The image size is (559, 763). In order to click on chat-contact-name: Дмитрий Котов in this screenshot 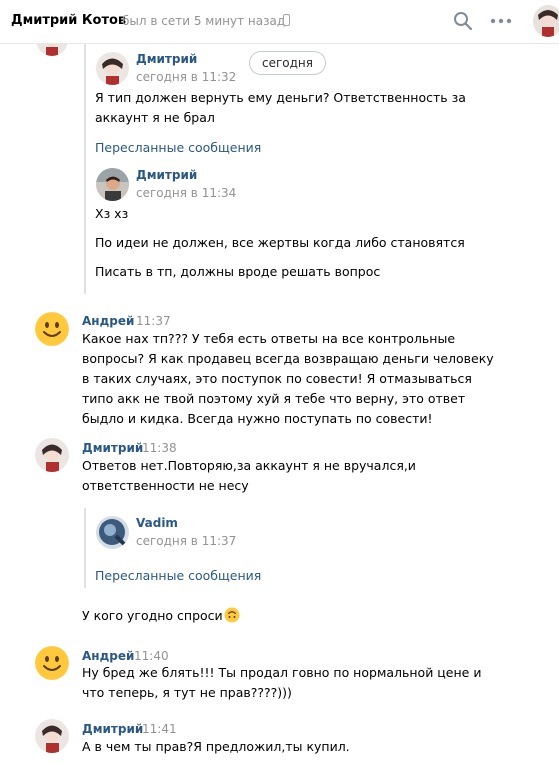, I will do `click(68, 20)`.